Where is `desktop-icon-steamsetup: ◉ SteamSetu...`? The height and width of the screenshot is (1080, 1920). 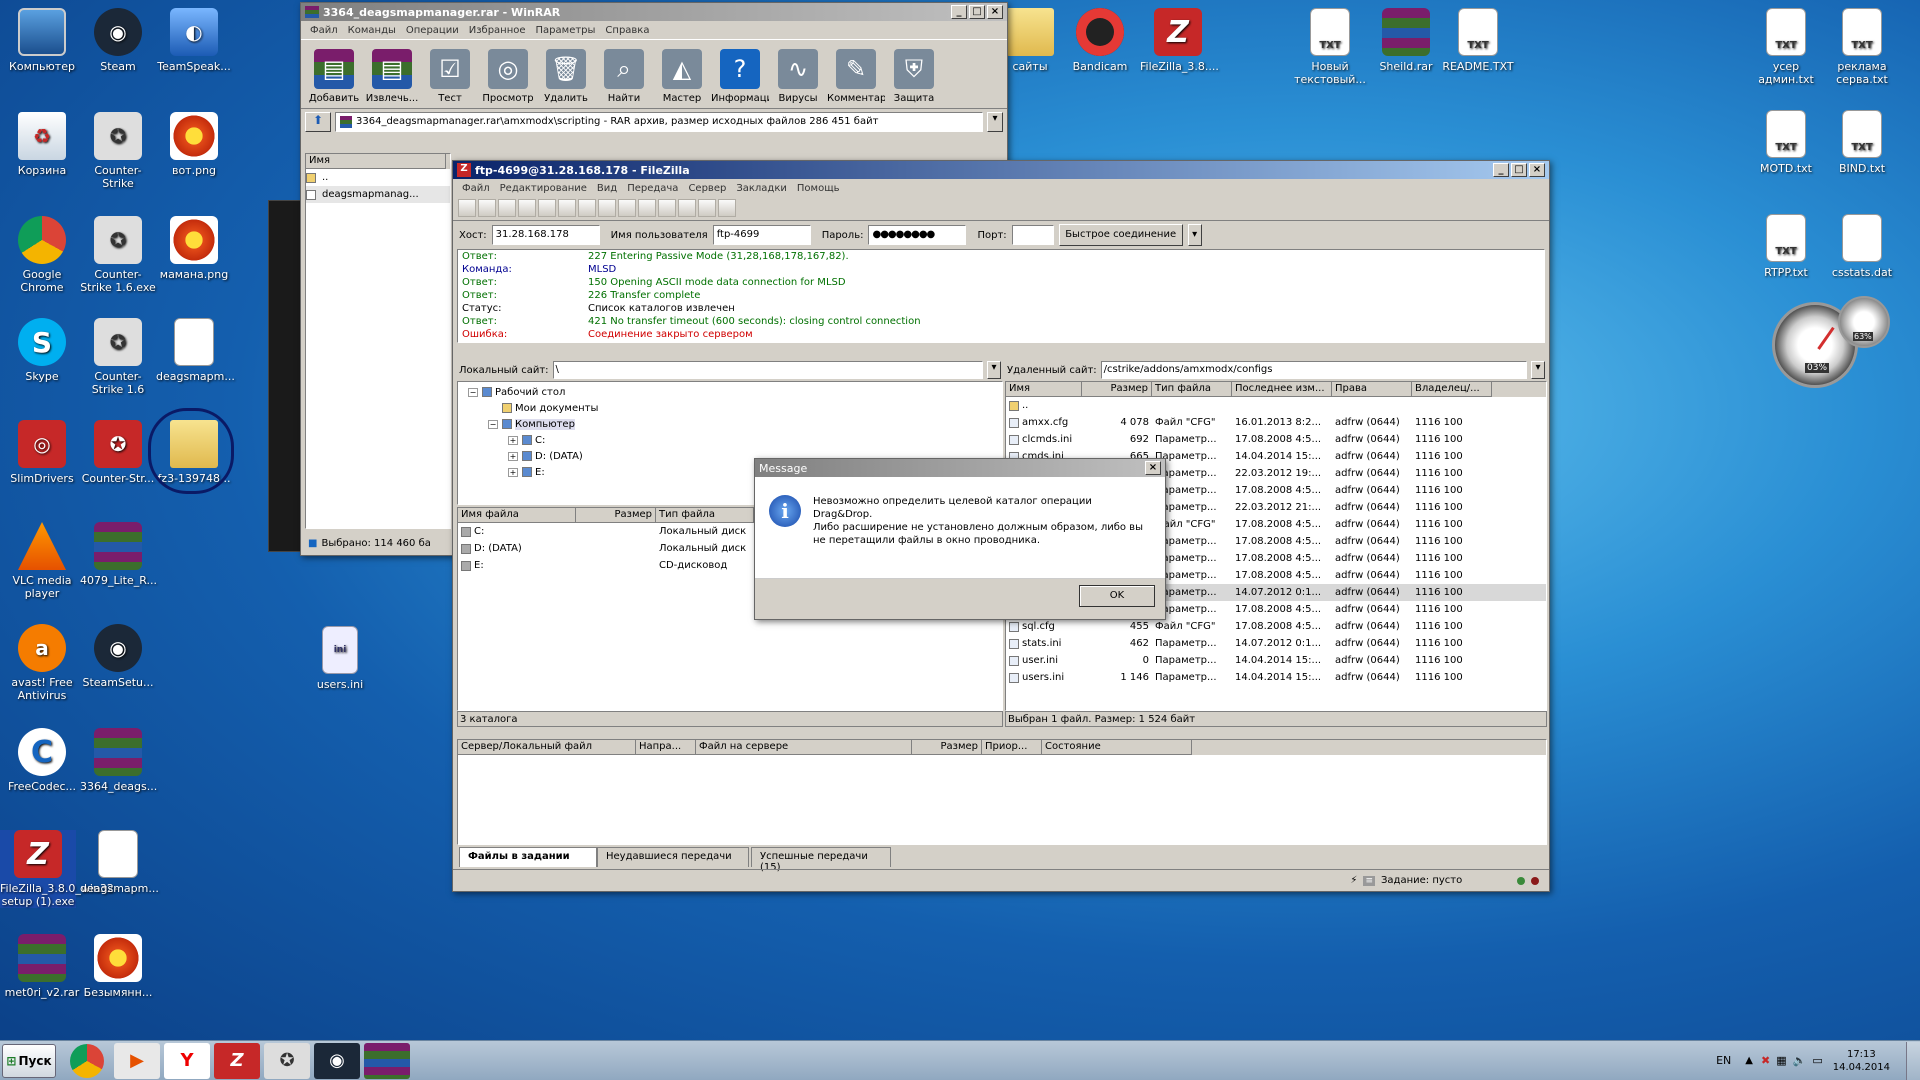 desktop-icon-steamsetup: ◉ SteamSetu... is located at coordinates (118, 656).